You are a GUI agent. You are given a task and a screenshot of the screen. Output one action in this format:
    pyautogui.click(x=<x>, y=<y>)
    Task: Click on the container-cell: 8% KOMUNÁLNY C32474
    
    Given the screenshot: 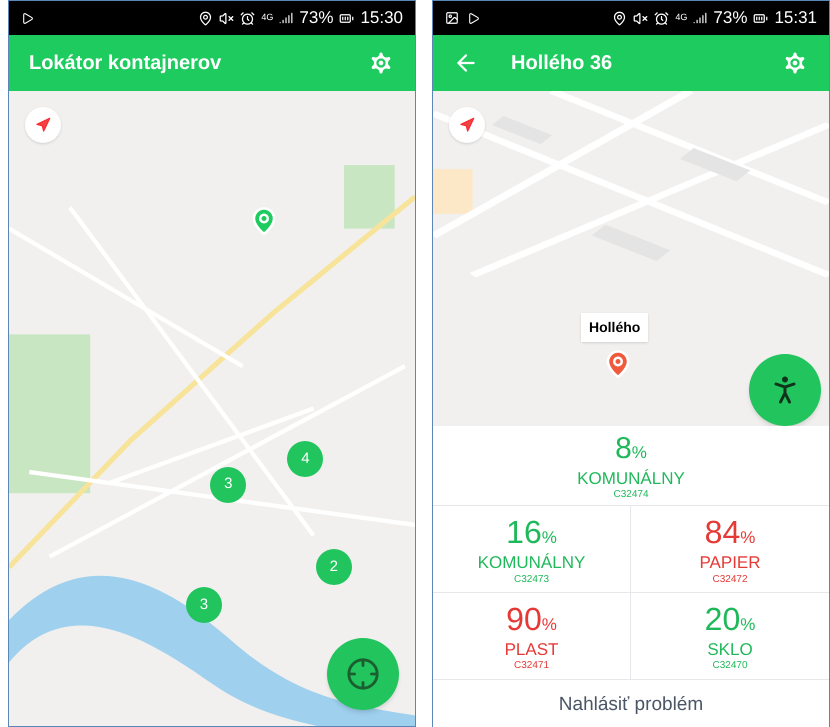 What is the action you would take?
    pyautogui.click(x=631, y=466)
    